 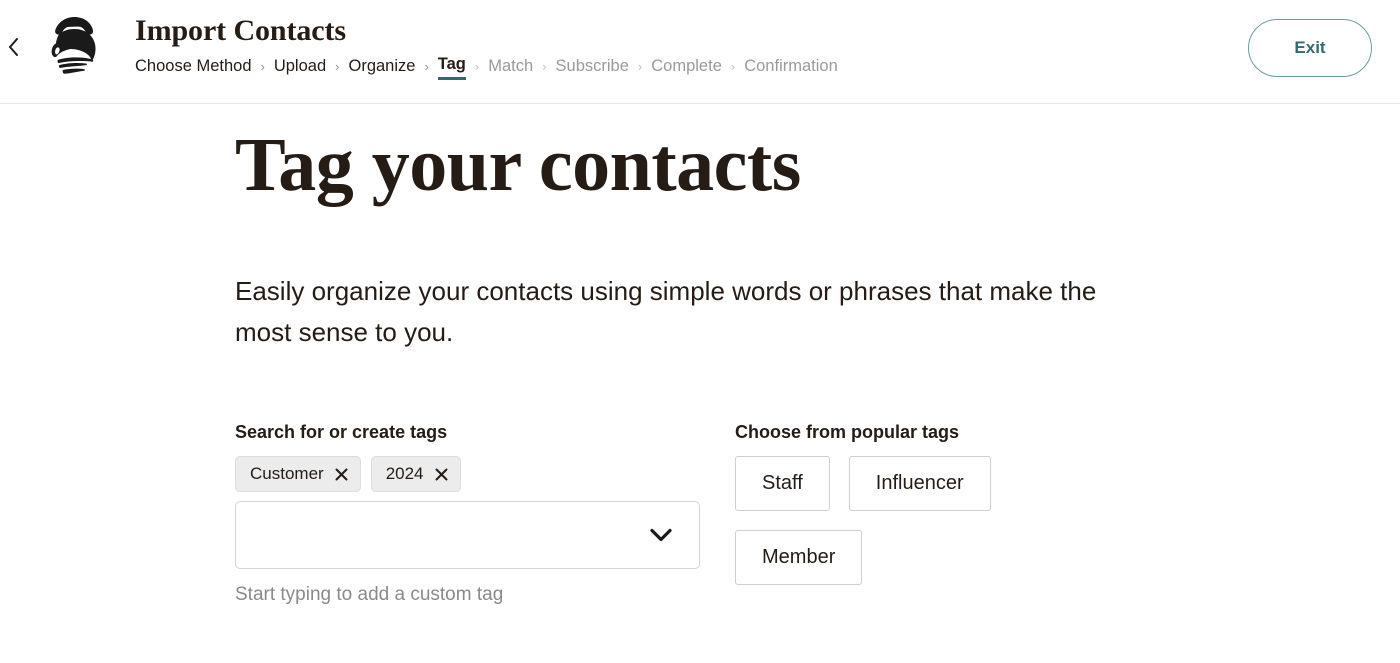 I want to click on tag-search-input, so click(x=467, y=535).